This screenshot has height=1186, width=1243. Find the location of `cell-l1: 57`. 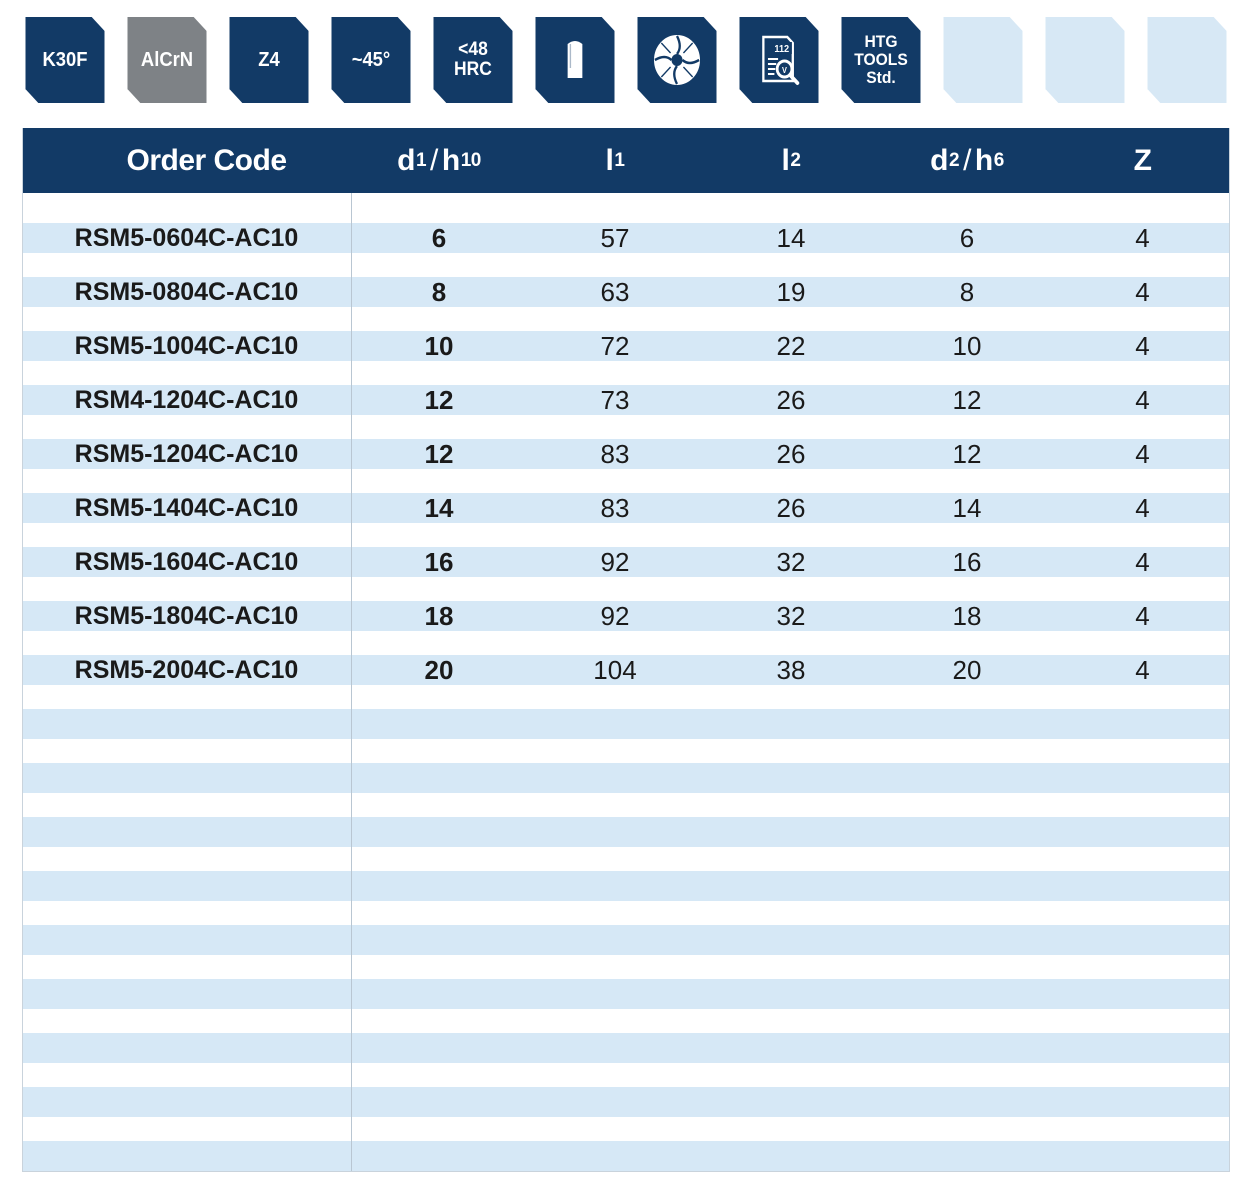

cell-l1: 57 is located at coordinates (615, 237).